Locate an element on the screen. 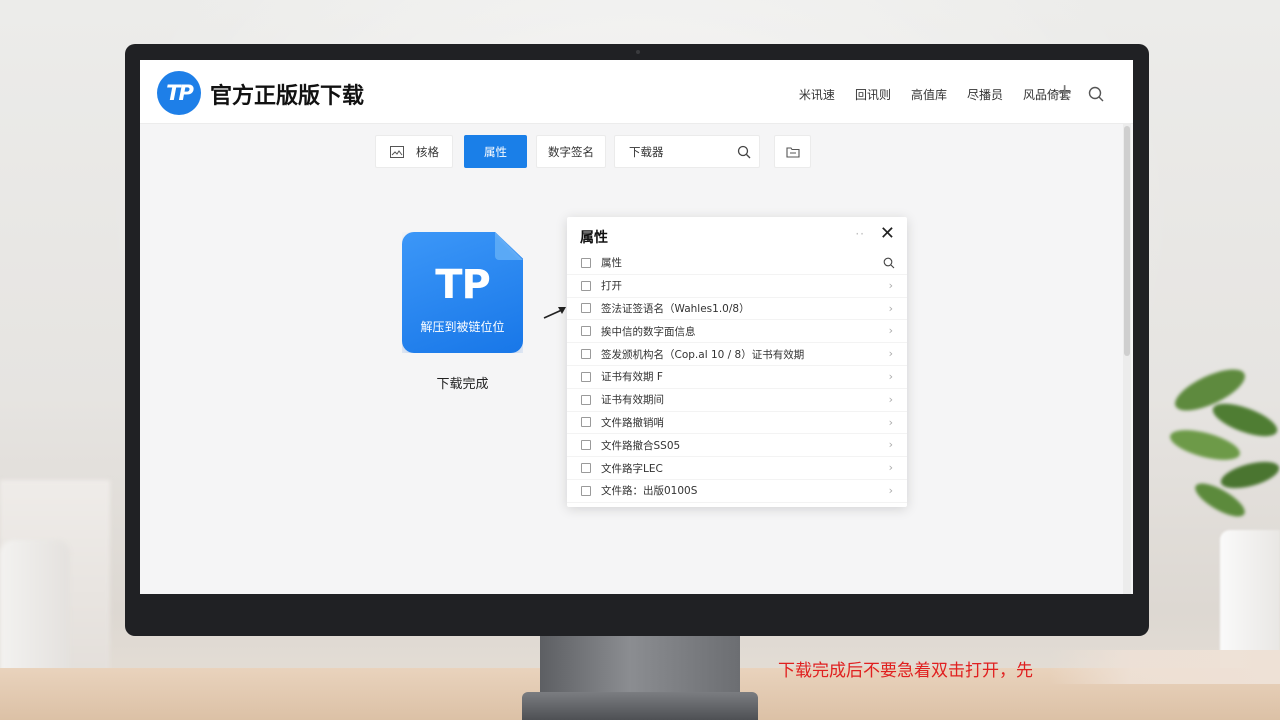 The image size is (1280, 720). properties-tab: 属性 is located at coordinates (495, 151).